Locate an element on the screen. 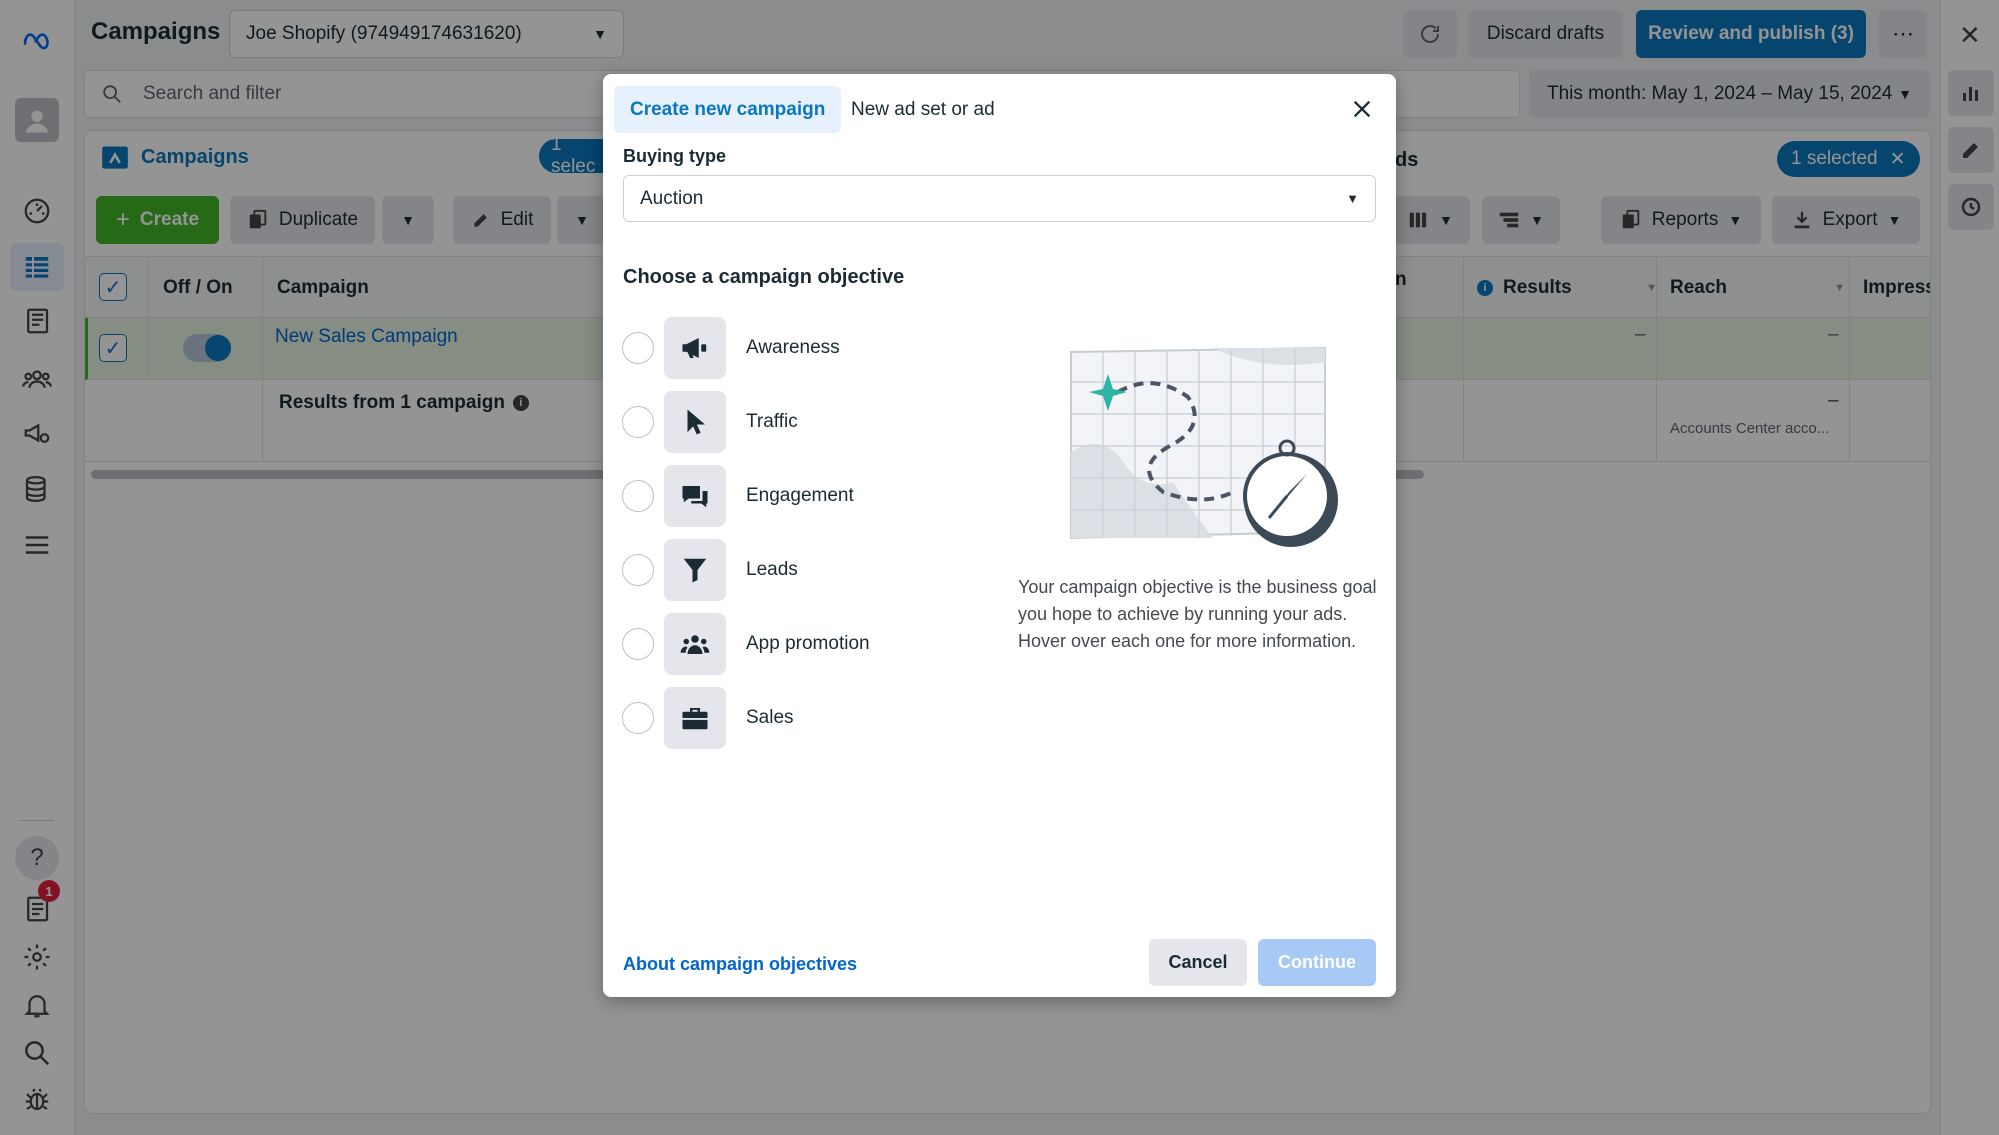  buying-type-value: Auction is located at coordinates (672, 198).